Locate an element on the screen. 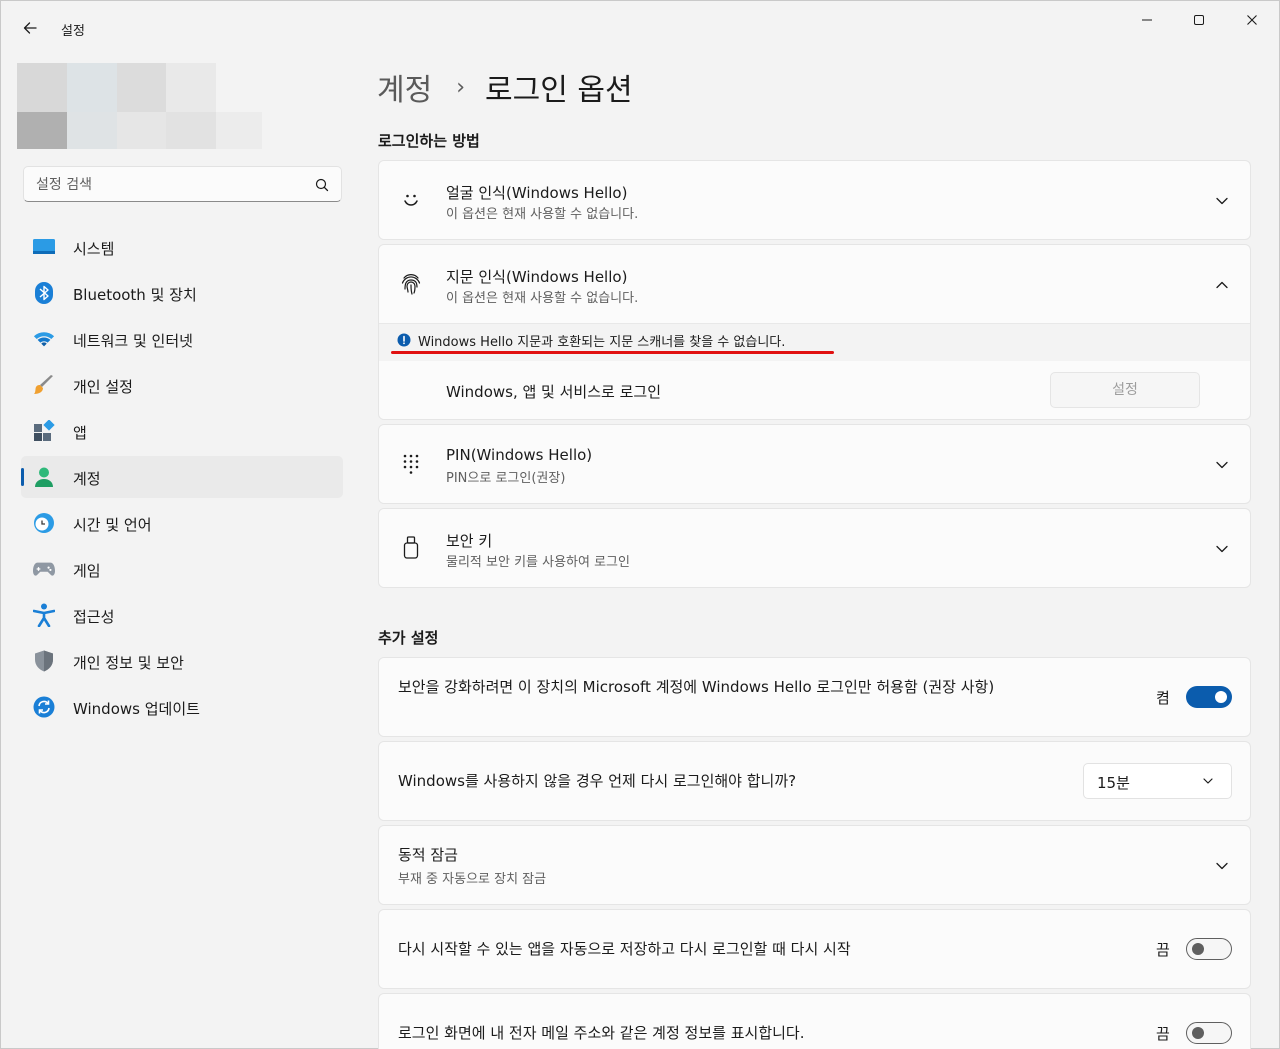 The width and height of the screenshot is (1280, 1049). security-key-subtitle: 물리적 보안 키를 사용하여 로그인 is located at coordinates (538, 562).